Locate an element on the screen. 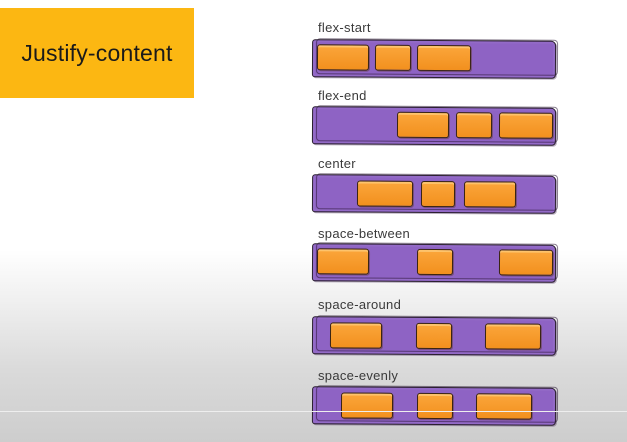  container-flex-end is located at coordinates (434, 126).